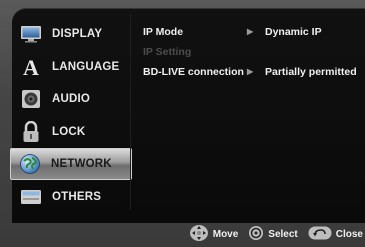  I want to click on sidebar-item-label: LANGUAGE, so click(86, 66).